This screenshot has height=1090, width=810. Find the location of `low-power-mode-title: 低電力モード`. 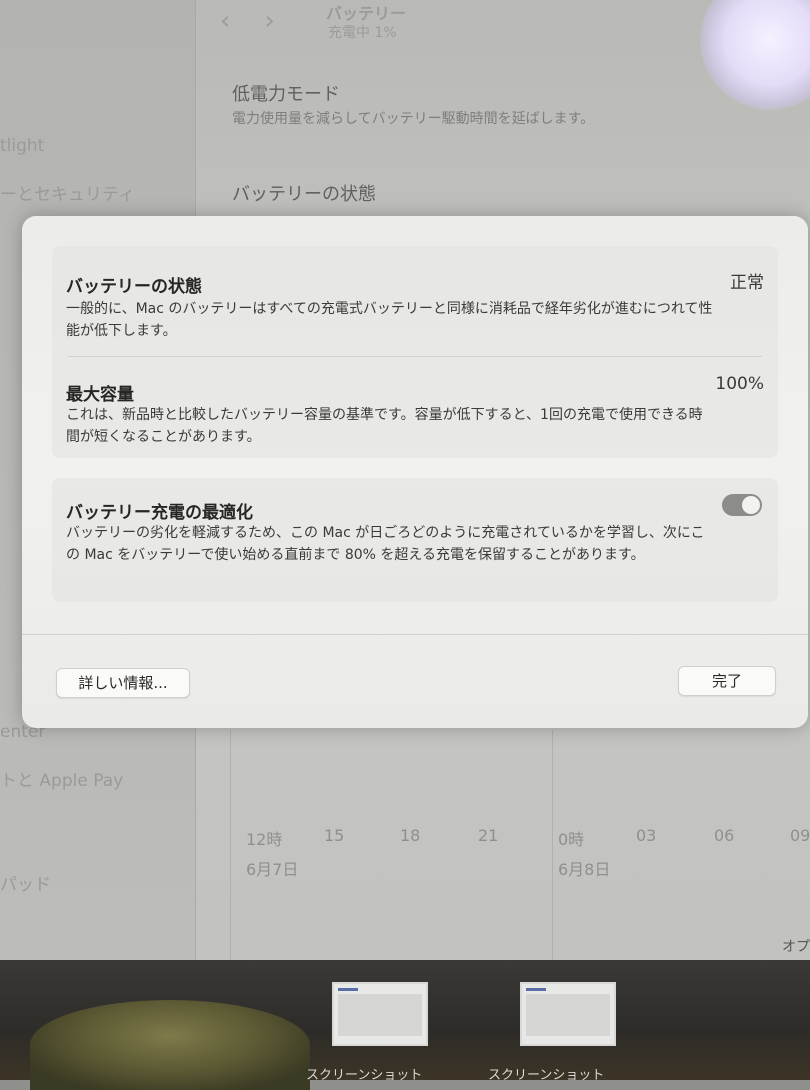

low-power-mode-title: 低電力モード is located at coordinates (286, 94).